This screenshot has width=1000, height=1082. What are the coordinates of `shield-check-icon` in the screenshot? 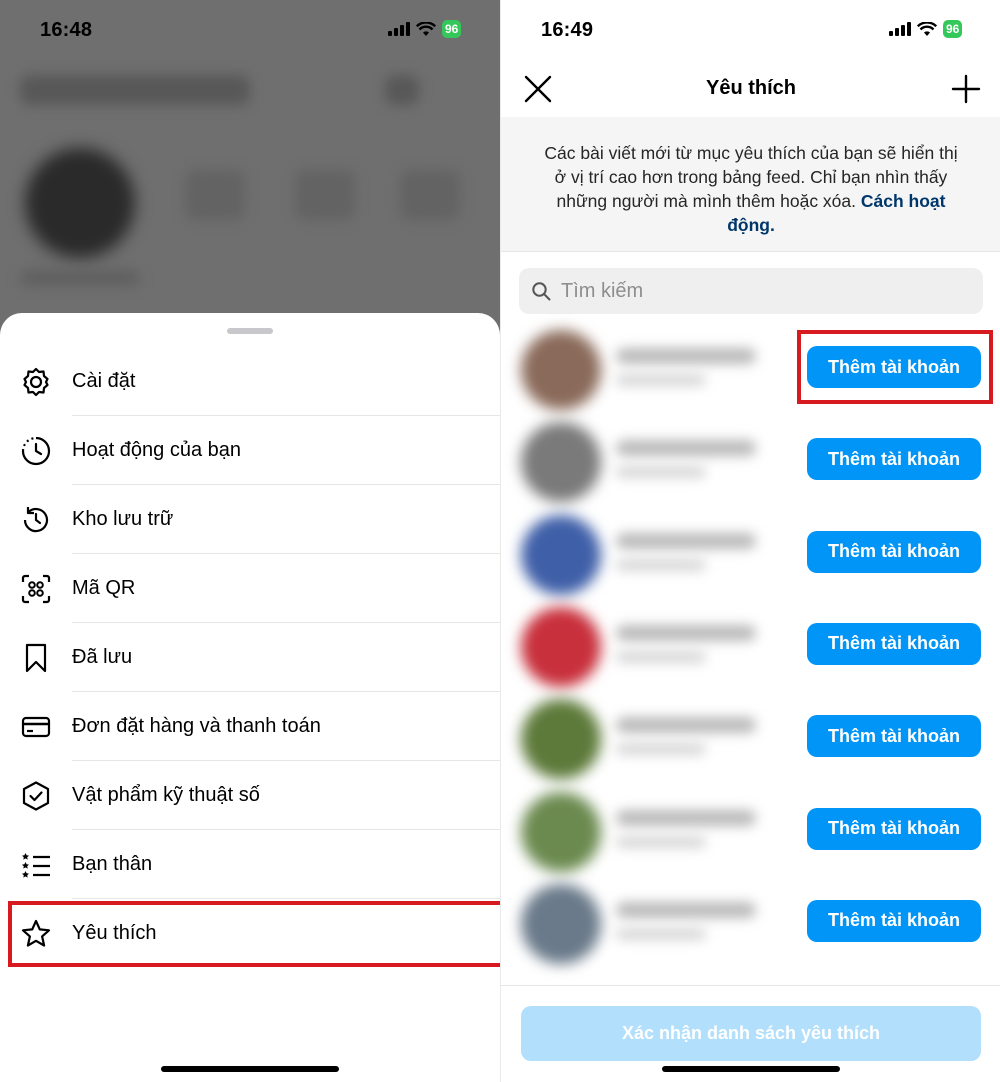 It's located at (36, 795).